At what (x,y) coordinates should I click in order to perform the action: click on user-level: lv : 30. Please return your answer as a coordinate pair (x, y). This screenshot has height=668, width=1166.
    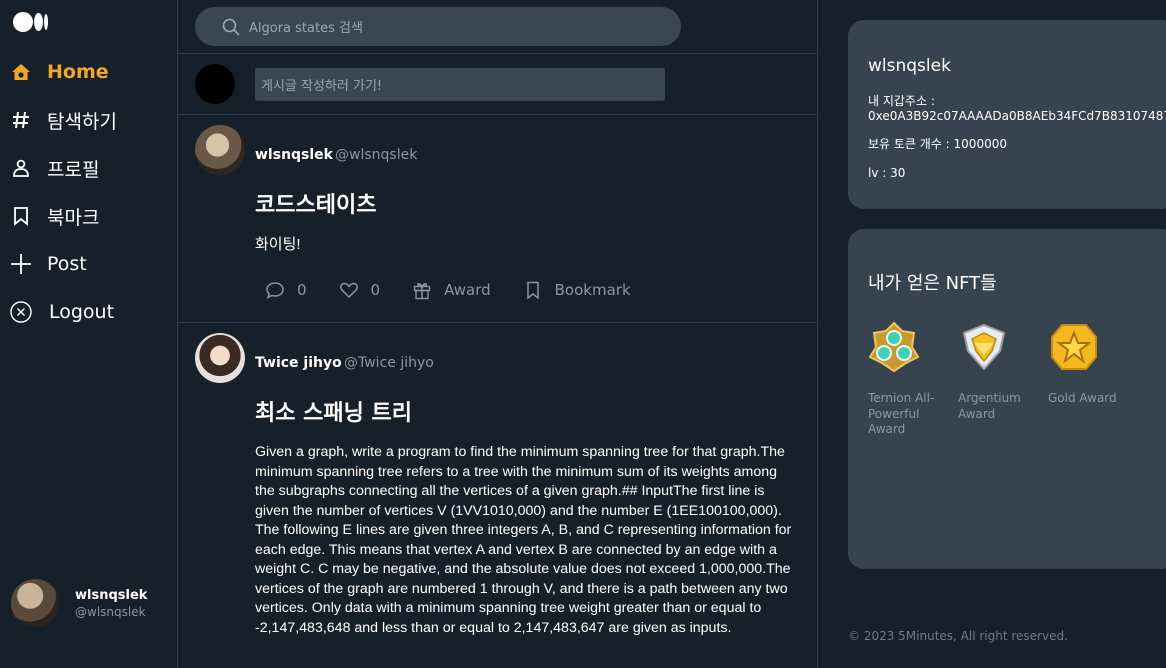
    Looking at the image, I should click on (887, 173).